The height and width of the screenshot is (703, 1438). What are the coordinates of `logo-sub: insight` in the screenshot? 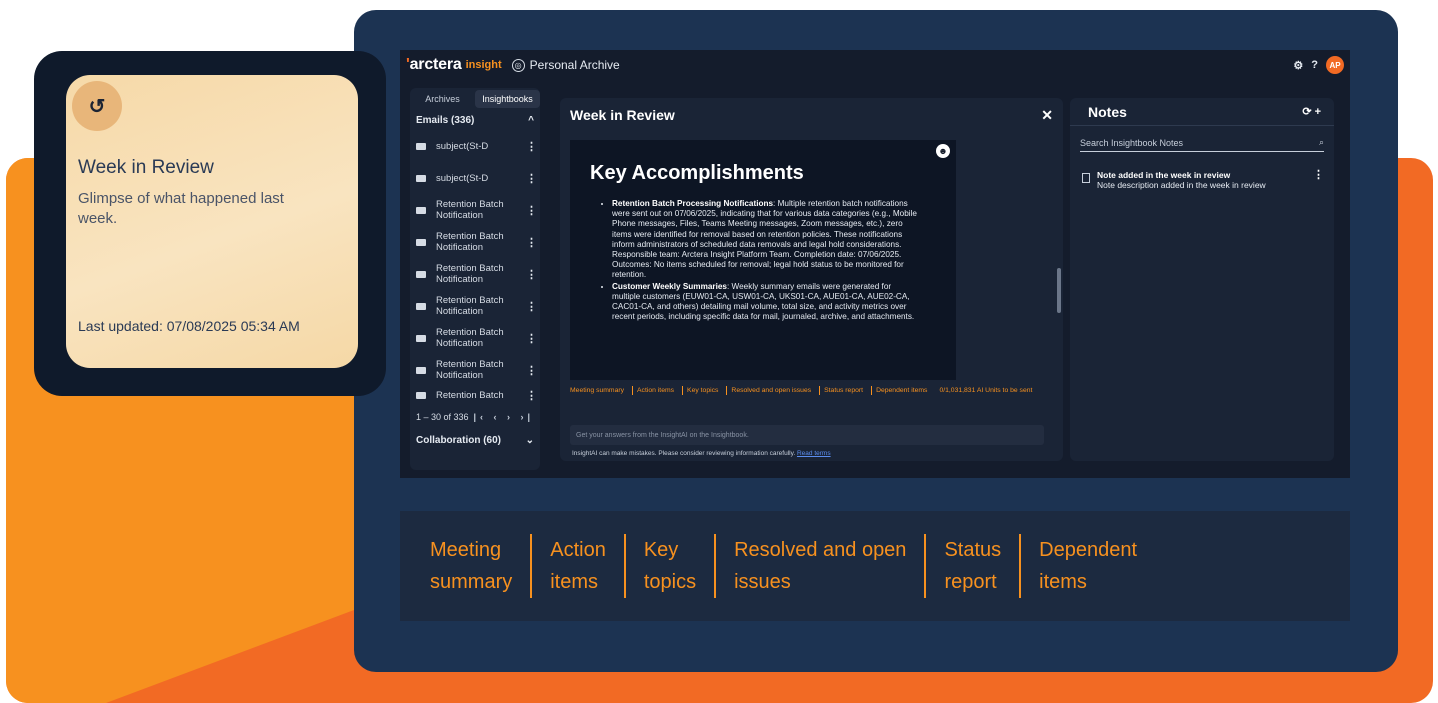 It's located at (483, 65).